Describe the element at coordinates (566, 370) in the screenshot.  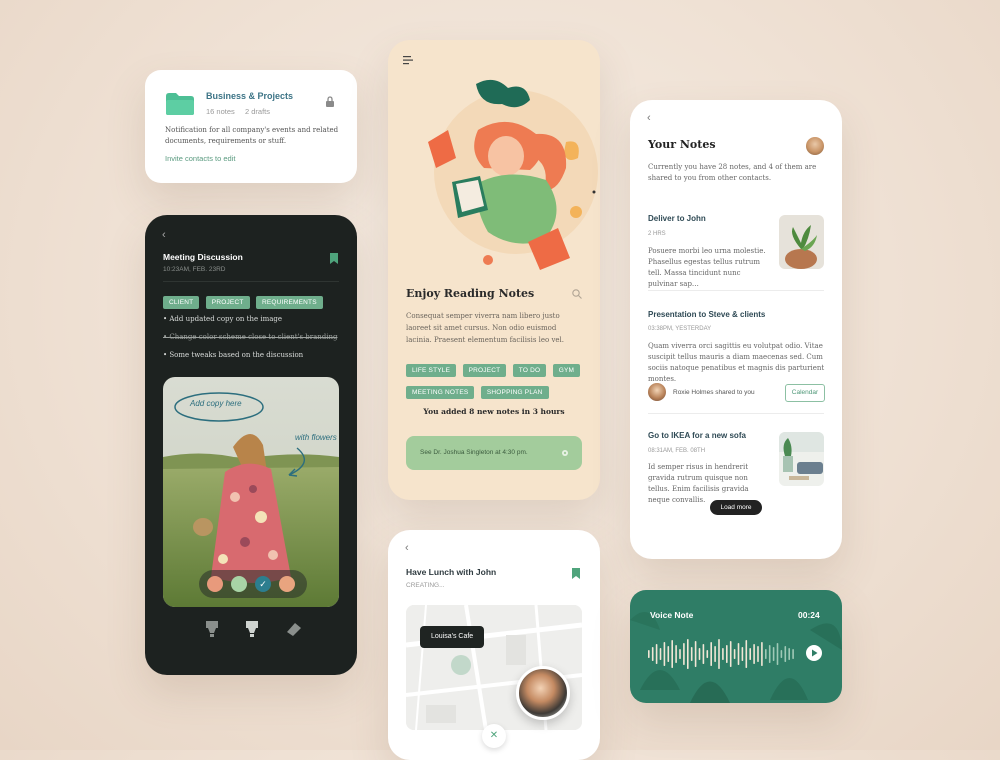
I see `tag-gym: GYM` at that location.